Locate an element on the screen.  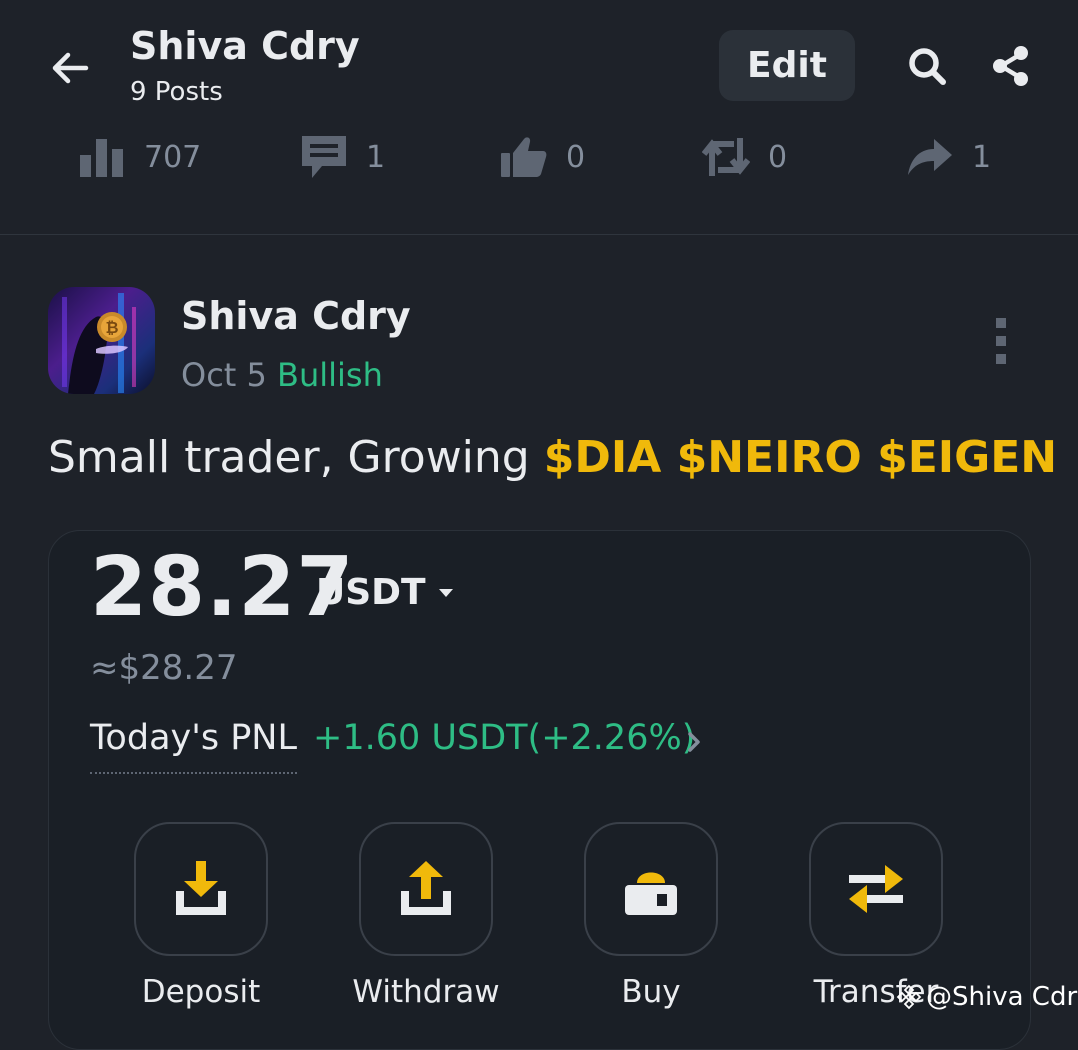
withdraw-button is located at coordinates (426, 889).